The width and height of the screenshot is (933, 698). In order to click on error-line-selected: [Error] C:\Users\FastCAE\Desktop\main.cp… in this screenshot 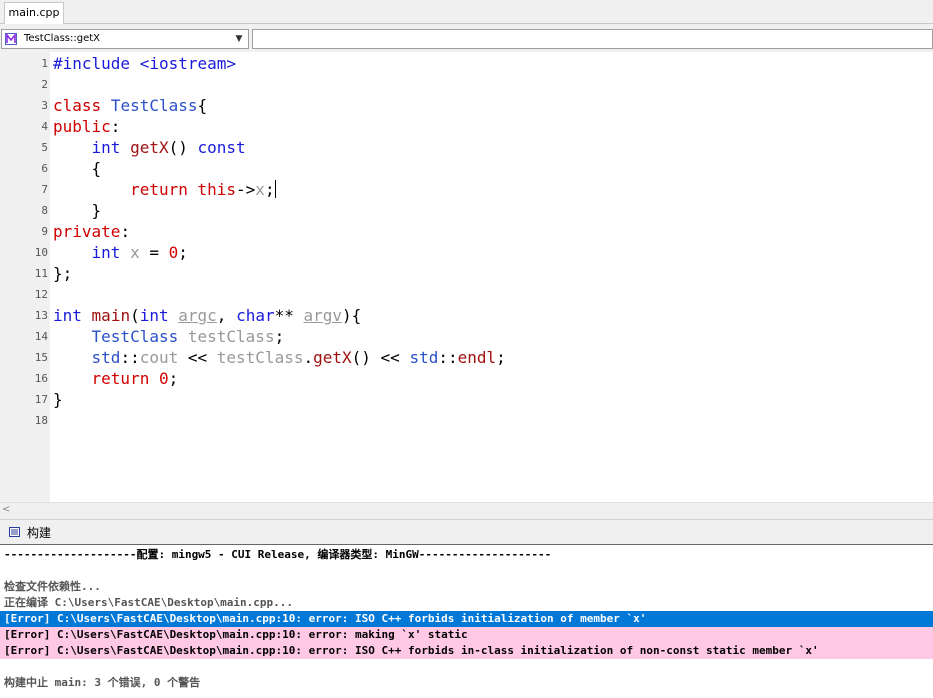, I will do `click(466, 619)`.